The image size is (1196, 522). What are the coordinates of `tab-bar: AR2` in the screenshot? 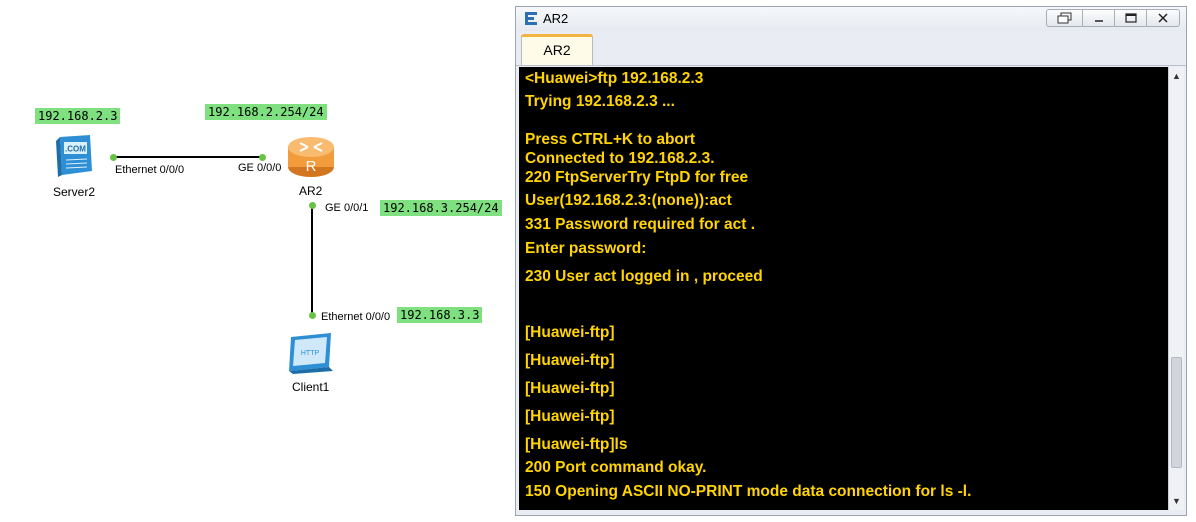 It's located at (851, 48).